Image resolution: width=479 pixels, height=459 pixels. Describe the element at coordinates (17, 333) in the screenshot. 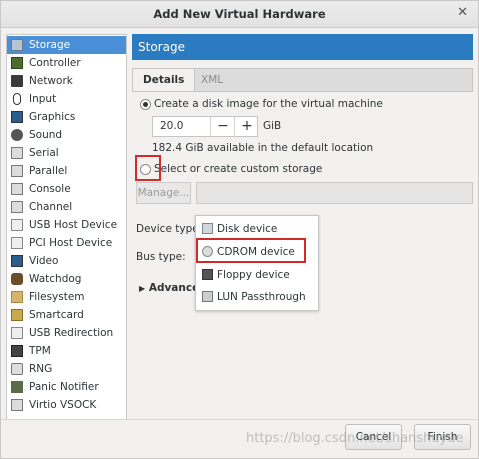

I see `usb-redirection-icon` at that location.